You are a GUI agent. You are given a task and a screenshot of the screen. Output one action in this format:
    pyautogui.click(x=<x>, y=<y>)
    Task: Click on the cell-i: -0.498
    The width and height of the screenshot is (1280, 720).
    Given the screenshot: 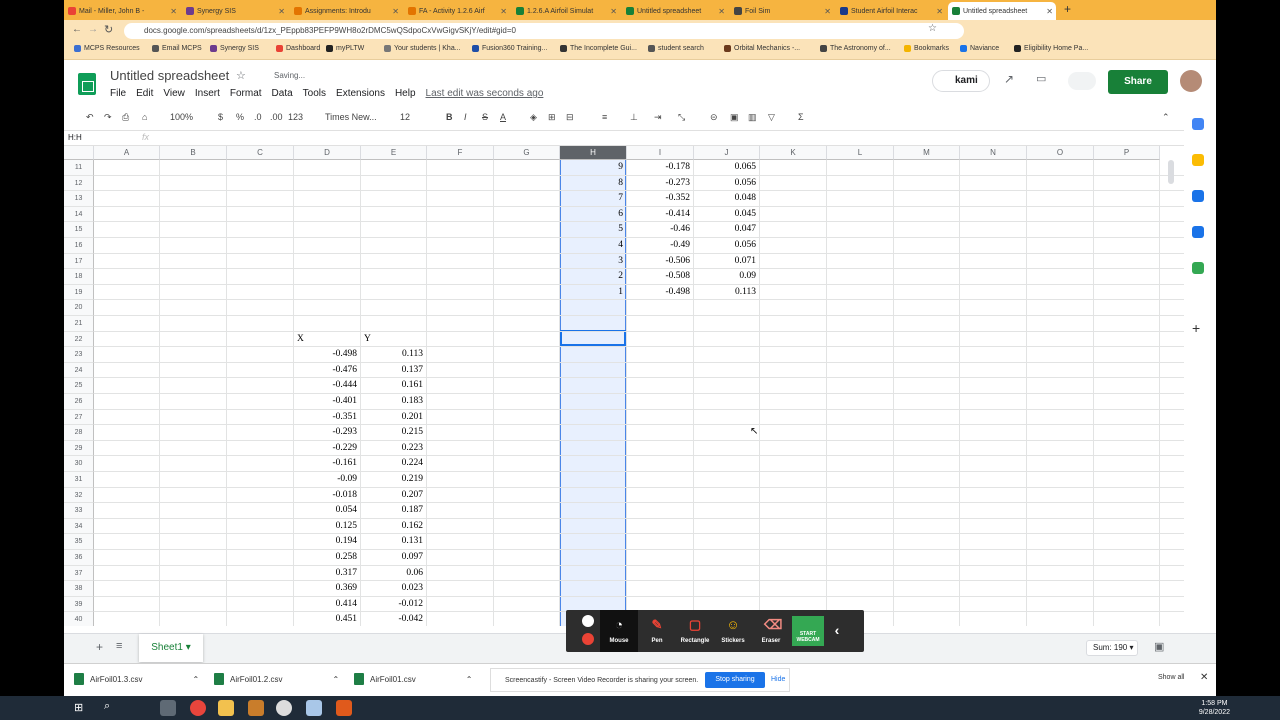 What is the action you would take?
    pyautogui.click(x=658, y=293)
    